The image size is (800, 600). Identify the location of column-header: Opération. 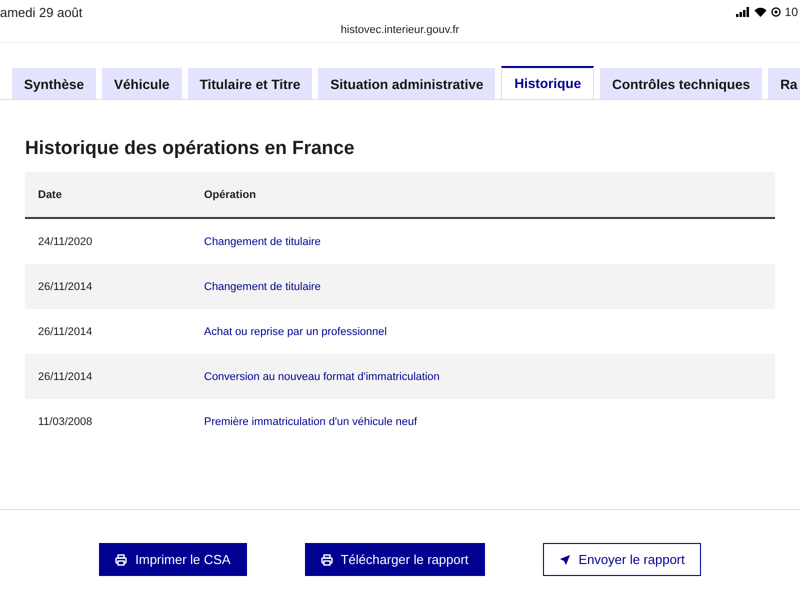
(483, 195).